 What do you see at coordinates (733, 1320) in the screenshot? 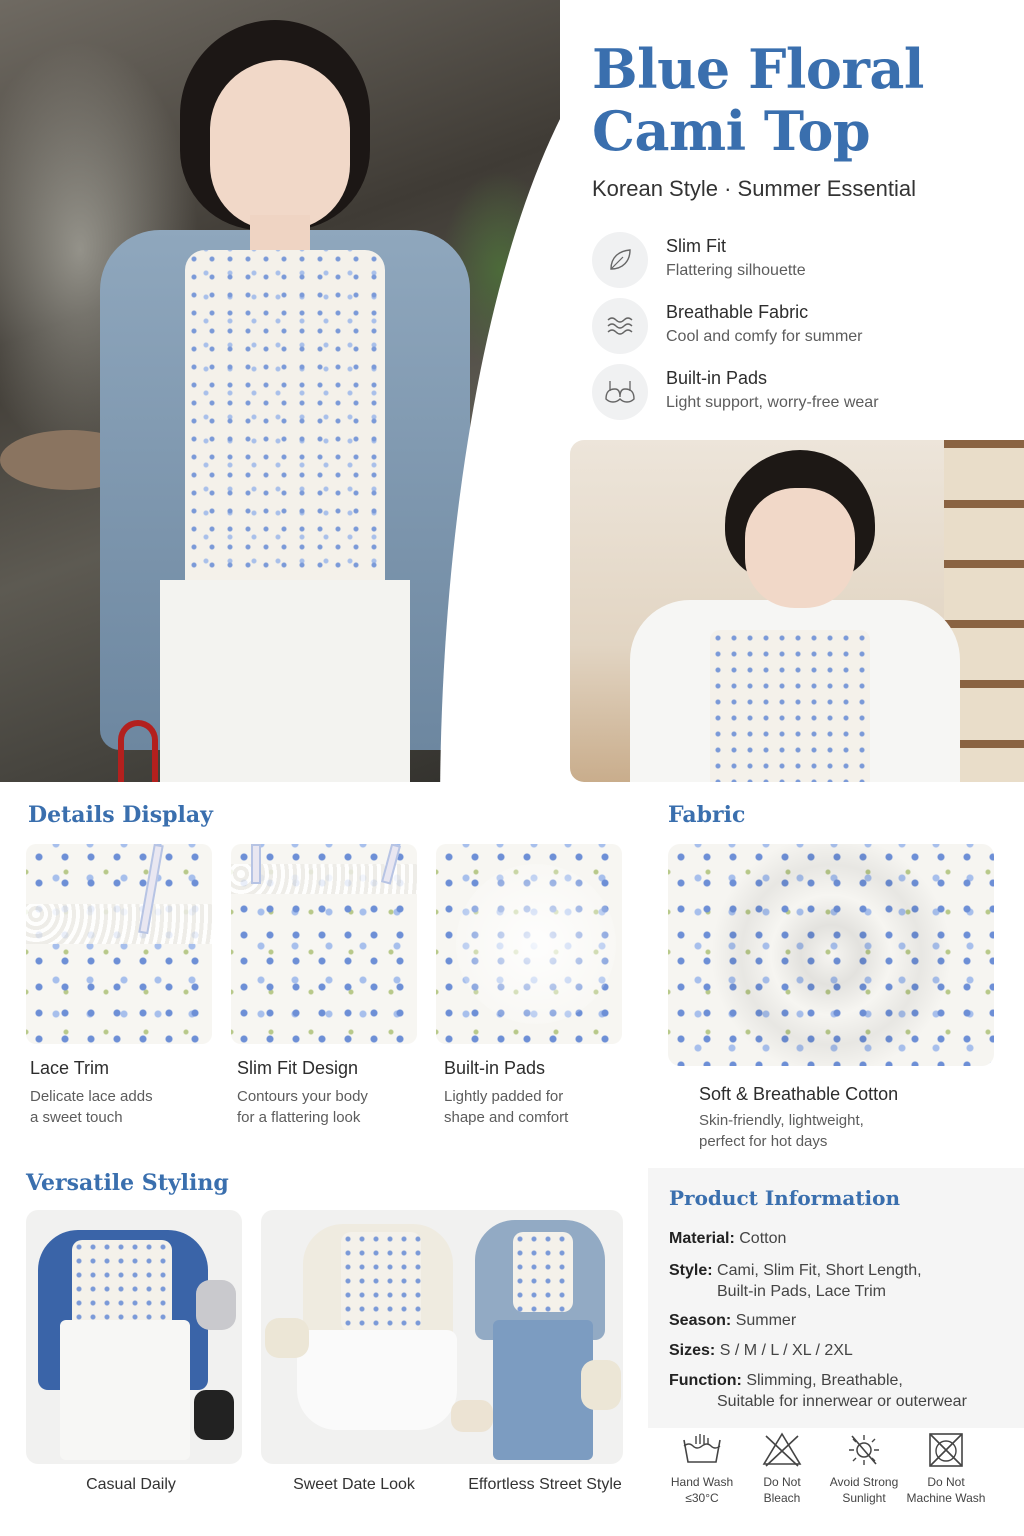
I see `info-row-season: Season: Summer` at bounding box center [733, 1320].